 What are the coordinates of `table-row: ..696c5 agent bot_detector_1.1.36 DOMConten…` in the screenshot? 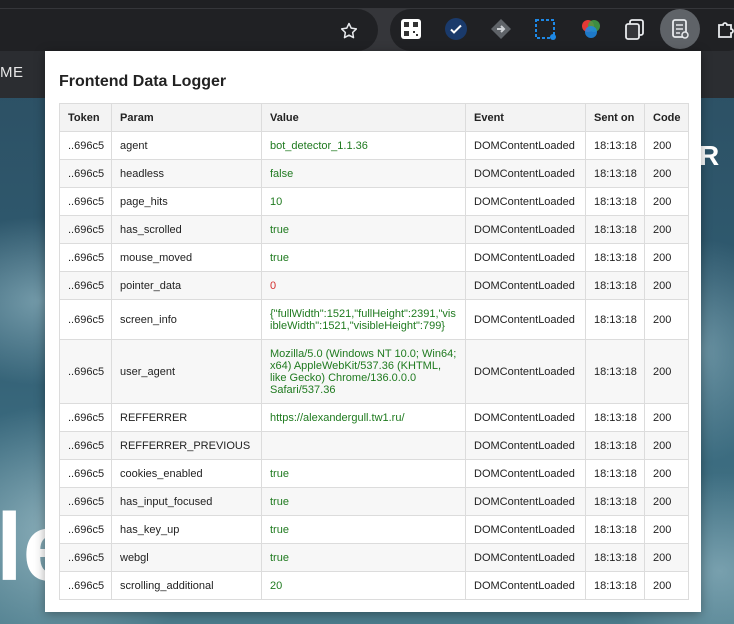 It's located at (374, 145).